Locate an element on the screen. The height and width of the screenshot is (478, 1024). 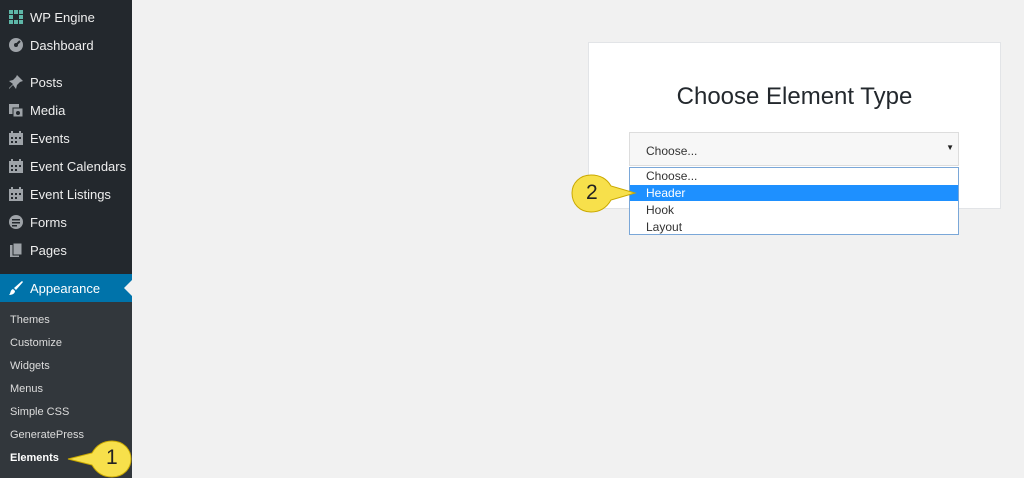
forms-icon is located at coordinates (16, 222).